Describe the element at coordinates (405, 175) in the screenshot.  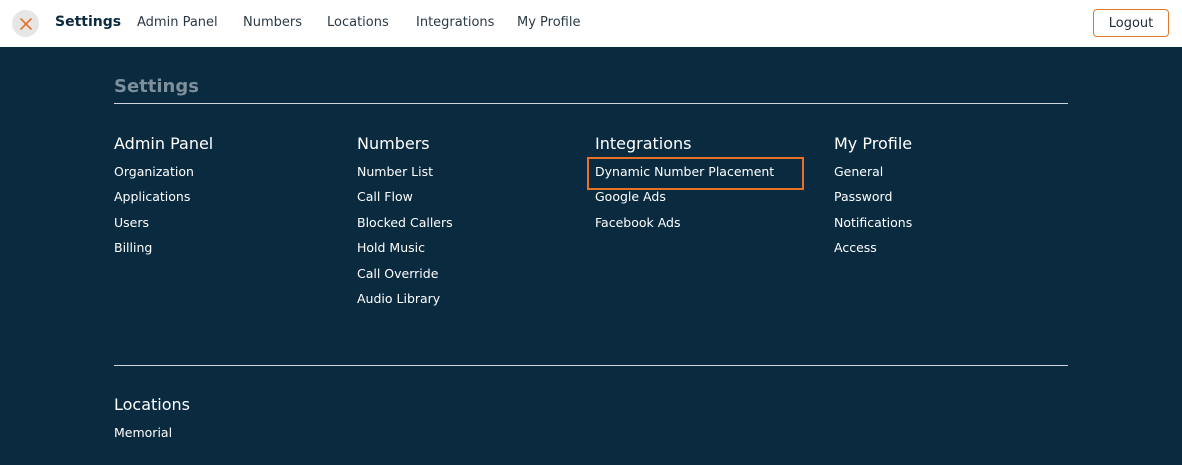
I see `menu-item-number-list: Number List` at that location.